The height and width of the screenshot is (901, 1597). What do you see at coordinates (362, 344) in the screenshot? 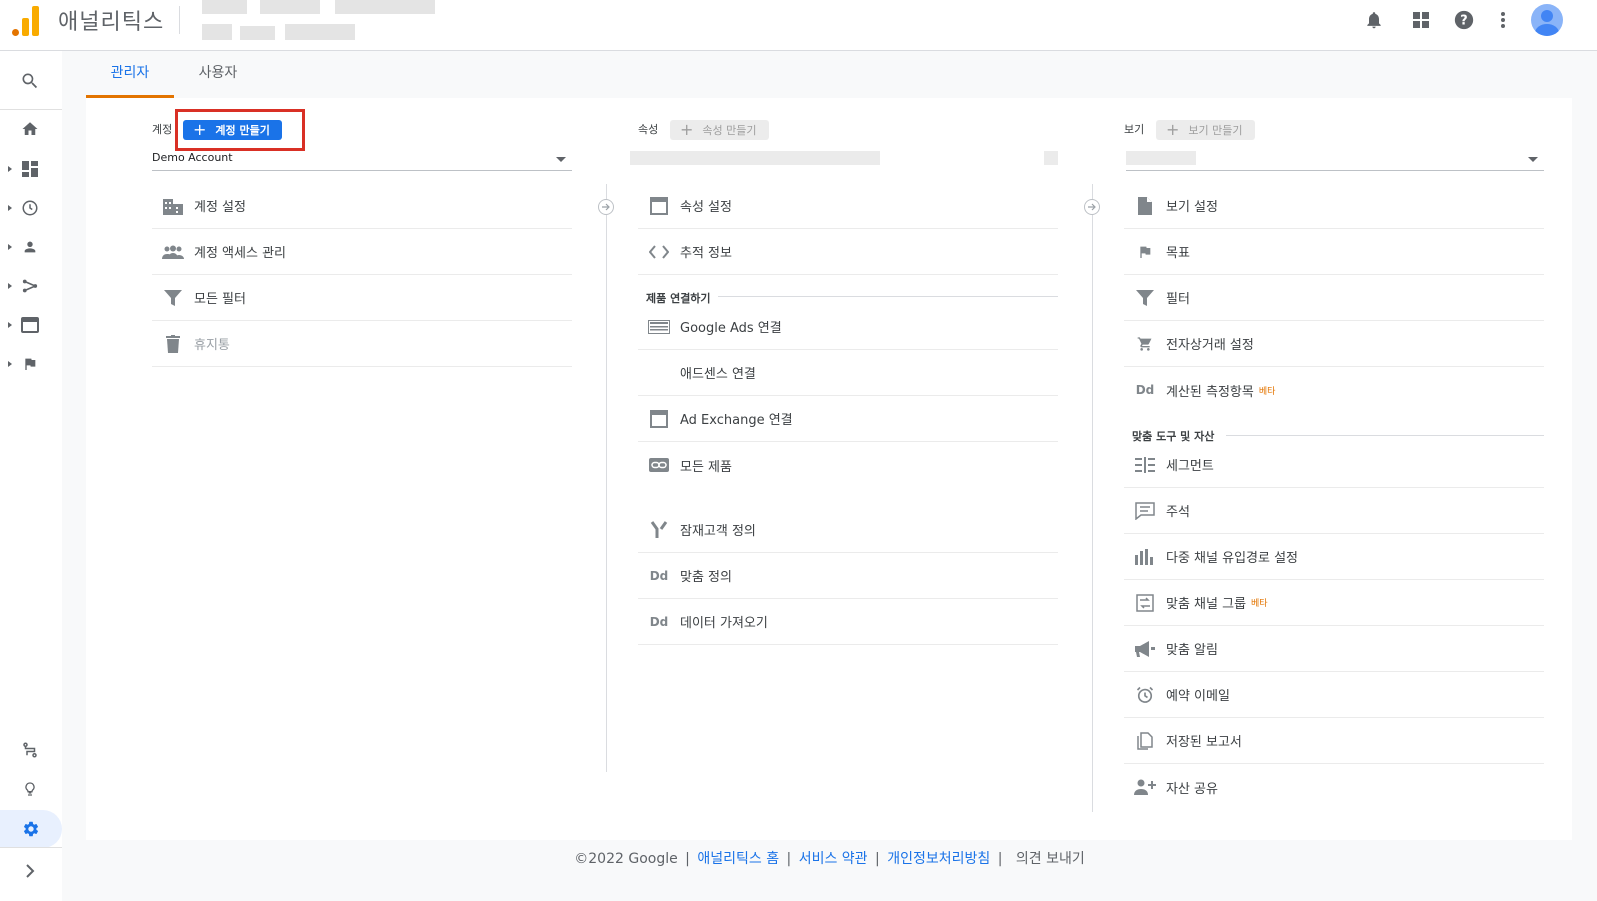
I see `trash-item: 휴지통` at bounding box center [362, 344].